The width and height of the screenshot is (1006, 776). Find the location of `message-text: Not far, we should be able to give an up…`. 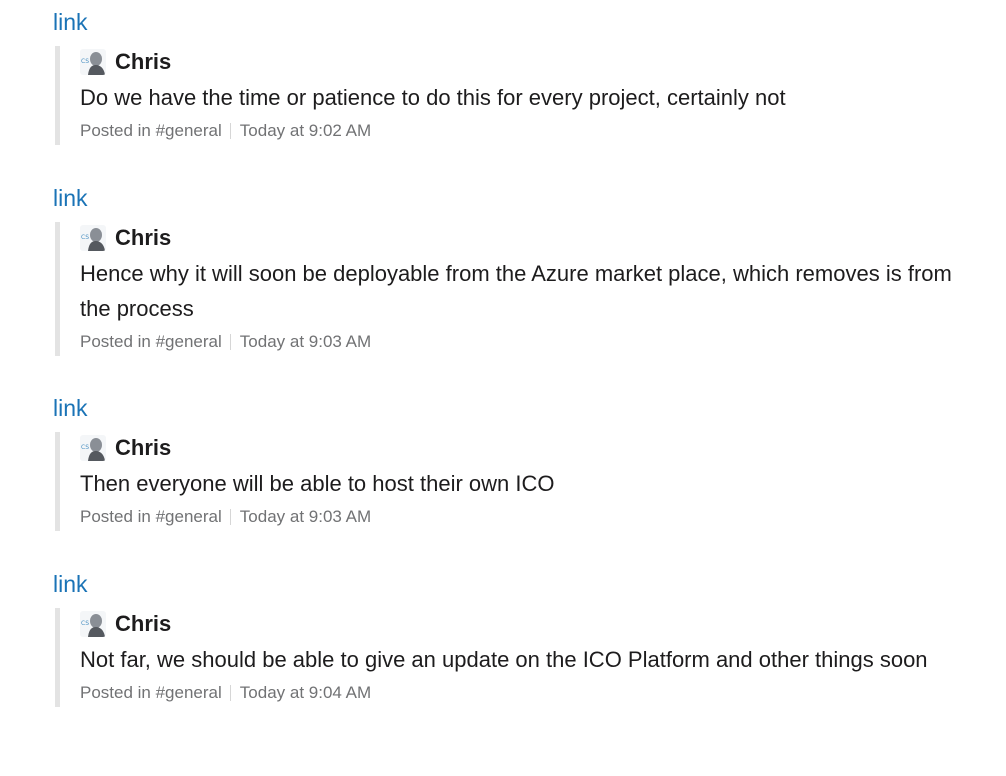

message-text: Not far, we should be able to give an up… is located at coordinates (504, 659).